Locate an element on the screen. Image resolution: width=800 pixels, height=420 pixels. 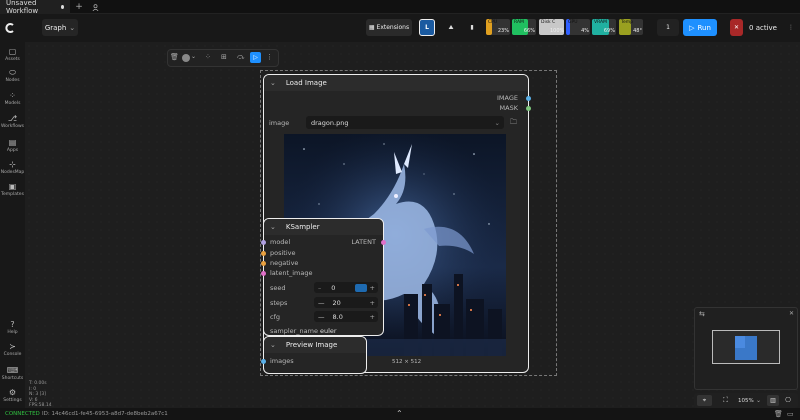
pointer-mode-icon: ⌖ is located at coordinates (704, 400).